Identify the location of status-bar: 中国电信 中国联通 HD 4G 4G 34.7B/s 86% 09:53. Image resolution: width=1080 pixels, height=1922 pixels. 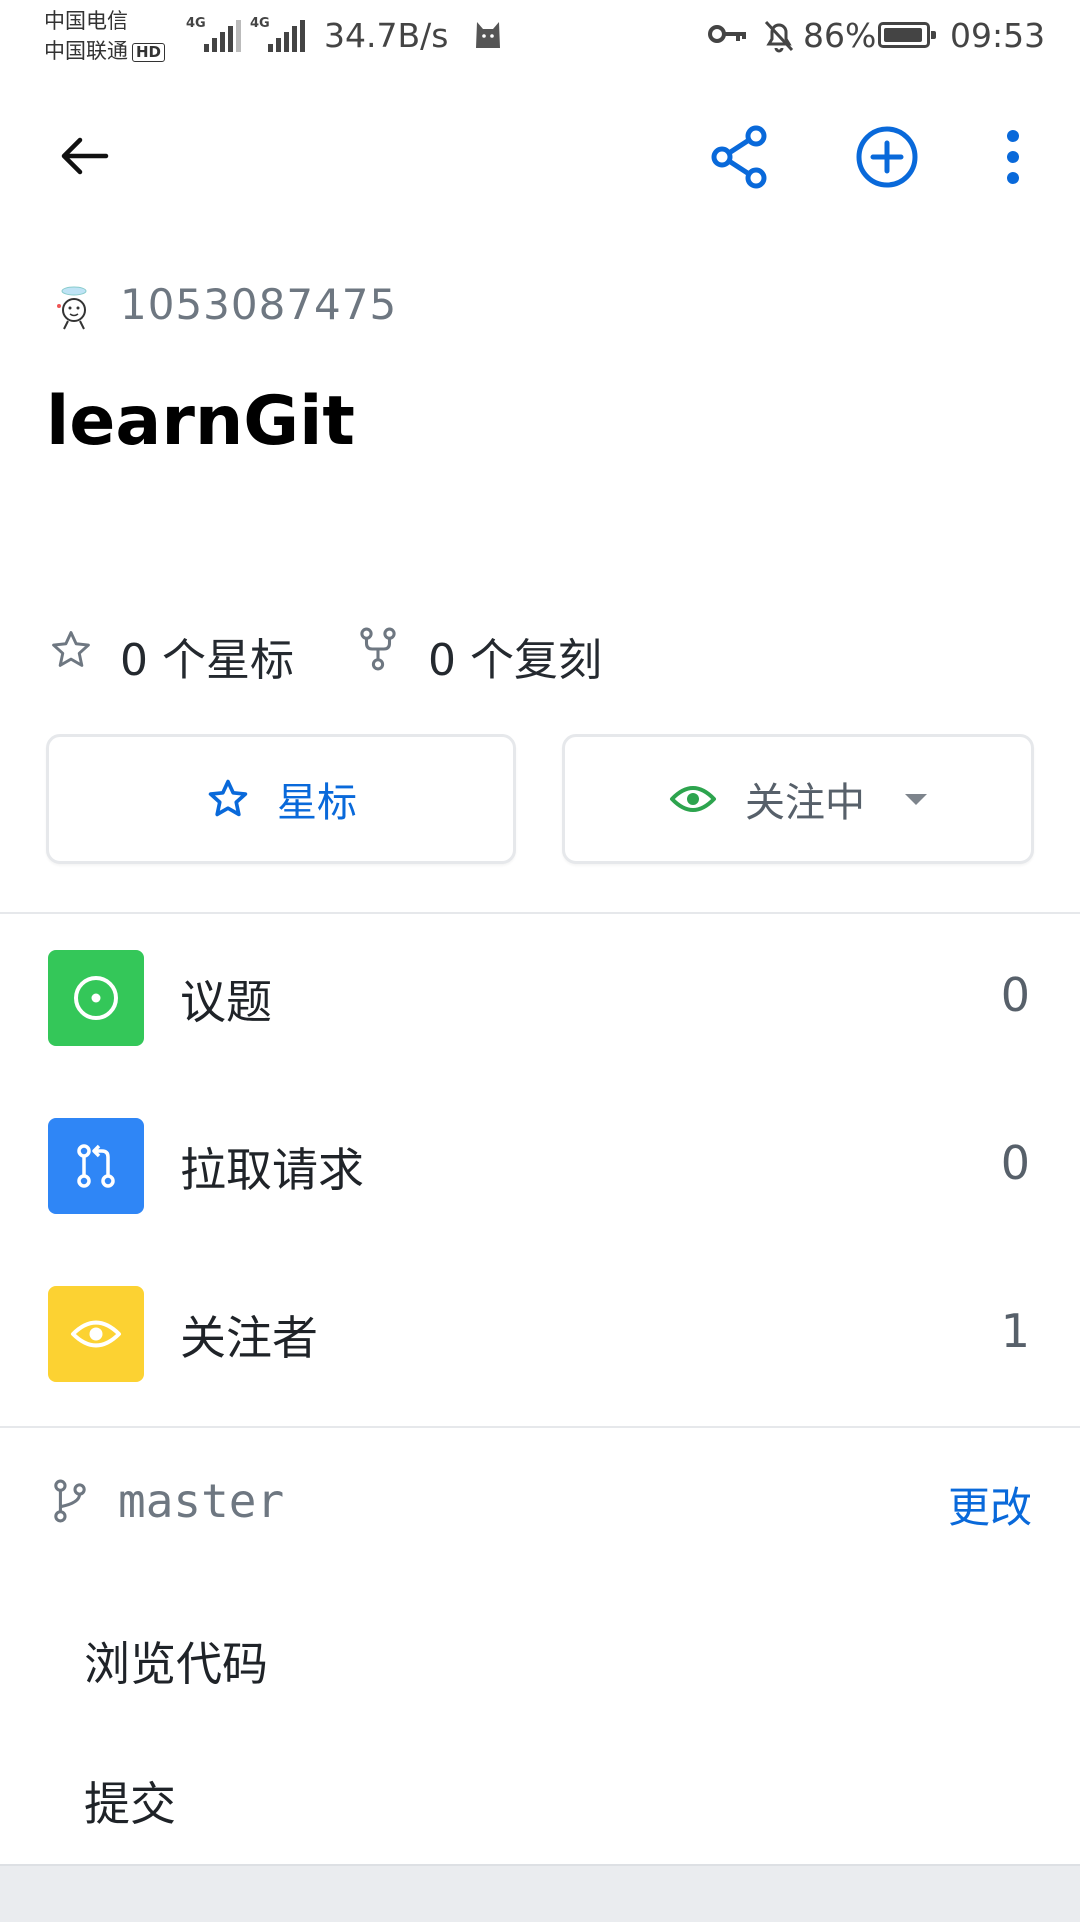
(540, 38).